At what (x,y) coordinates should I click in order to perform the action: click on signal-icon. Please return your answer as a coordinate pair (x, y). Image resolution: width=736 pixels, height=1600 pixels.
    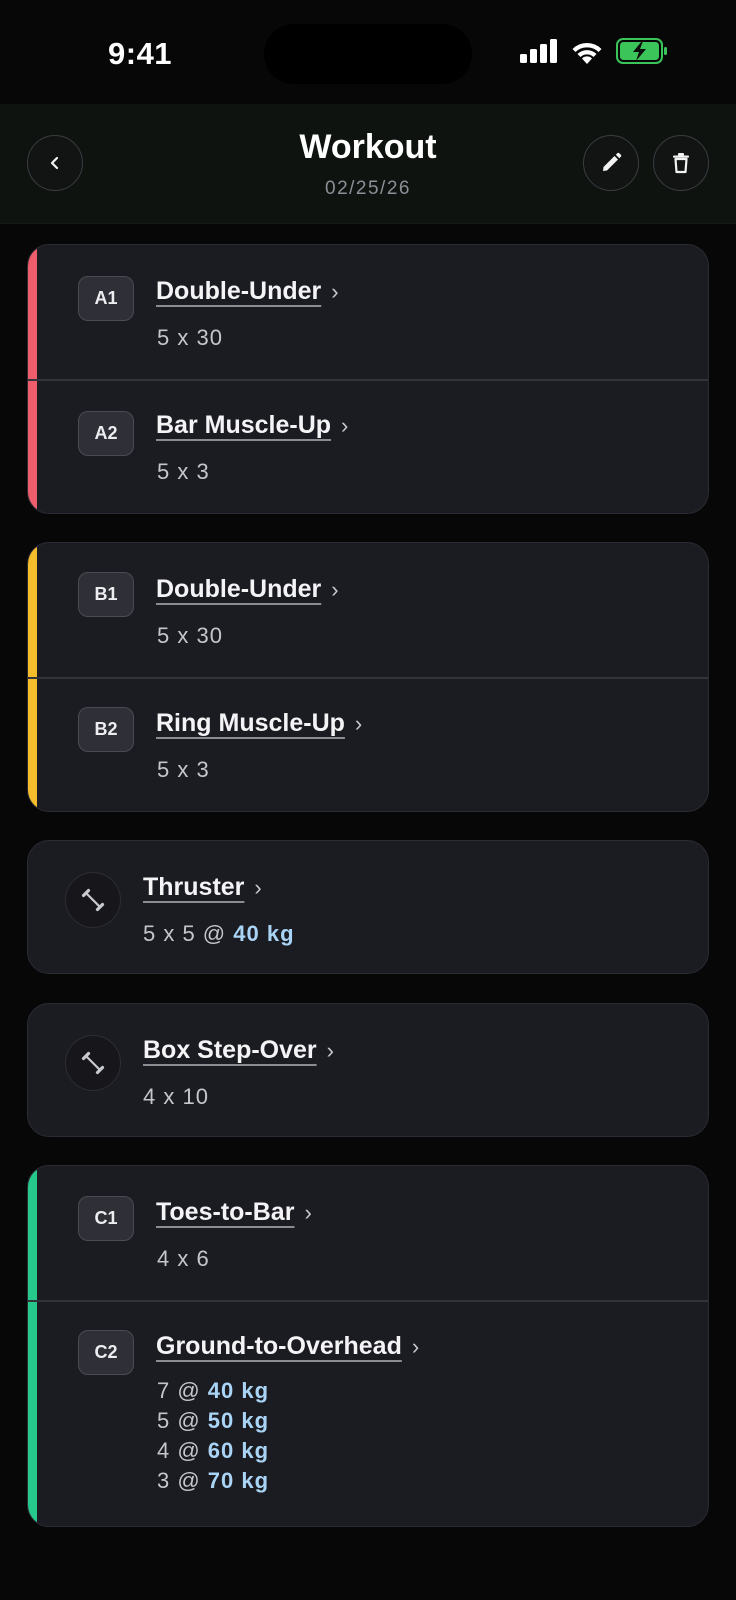
    Looking at the image, I should click on (538, 51).